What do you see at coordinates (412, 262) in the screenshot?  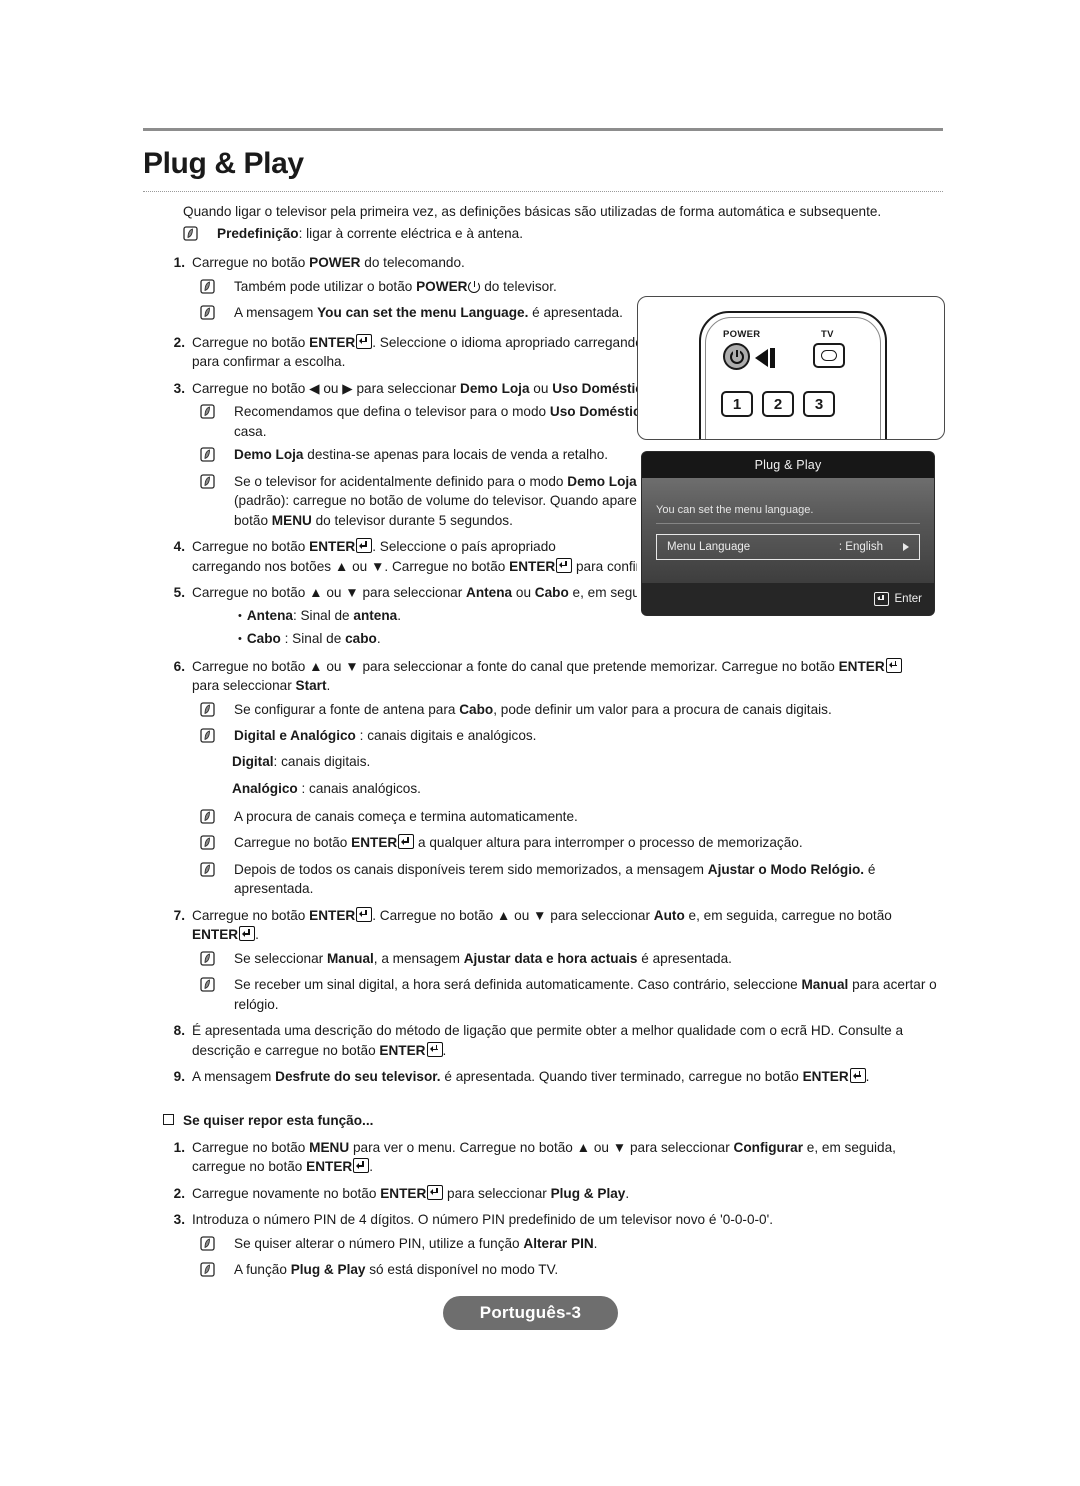 I see `step-1-text-b: do telecomando.` at bounding box center [412, 262].